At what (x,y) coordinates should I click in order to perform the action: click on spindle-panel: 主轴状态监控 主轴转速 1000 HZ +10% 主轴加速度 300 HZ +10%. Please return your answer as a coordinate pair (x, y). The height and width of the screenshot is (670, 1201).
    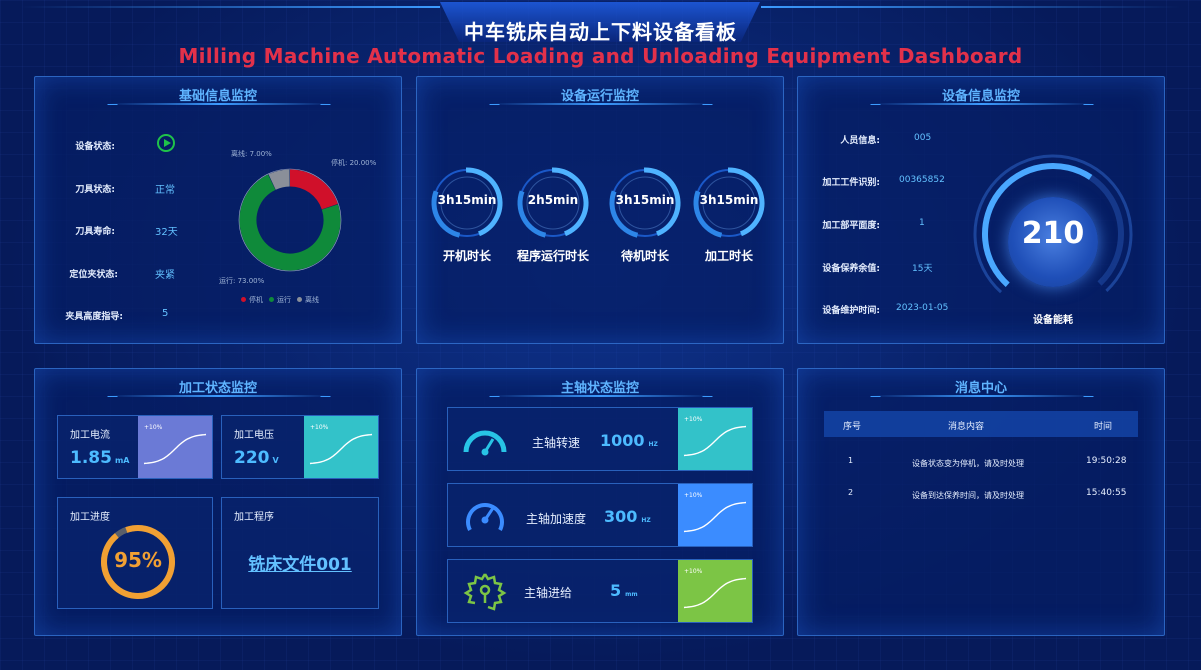
    Looking at the image, I should click on (600, 502).